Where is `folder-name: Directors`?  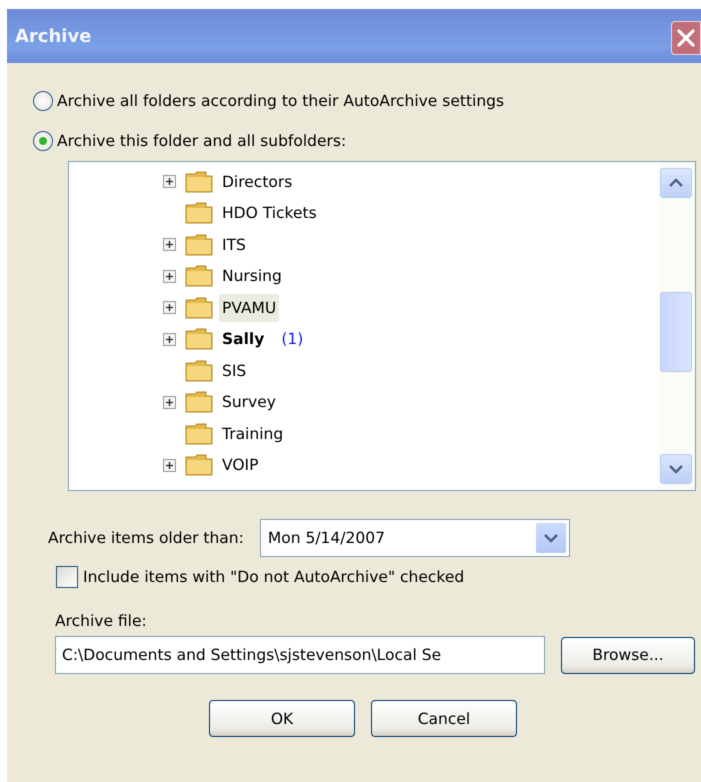 folder-name: Directors is located at coordinates (257, 182).